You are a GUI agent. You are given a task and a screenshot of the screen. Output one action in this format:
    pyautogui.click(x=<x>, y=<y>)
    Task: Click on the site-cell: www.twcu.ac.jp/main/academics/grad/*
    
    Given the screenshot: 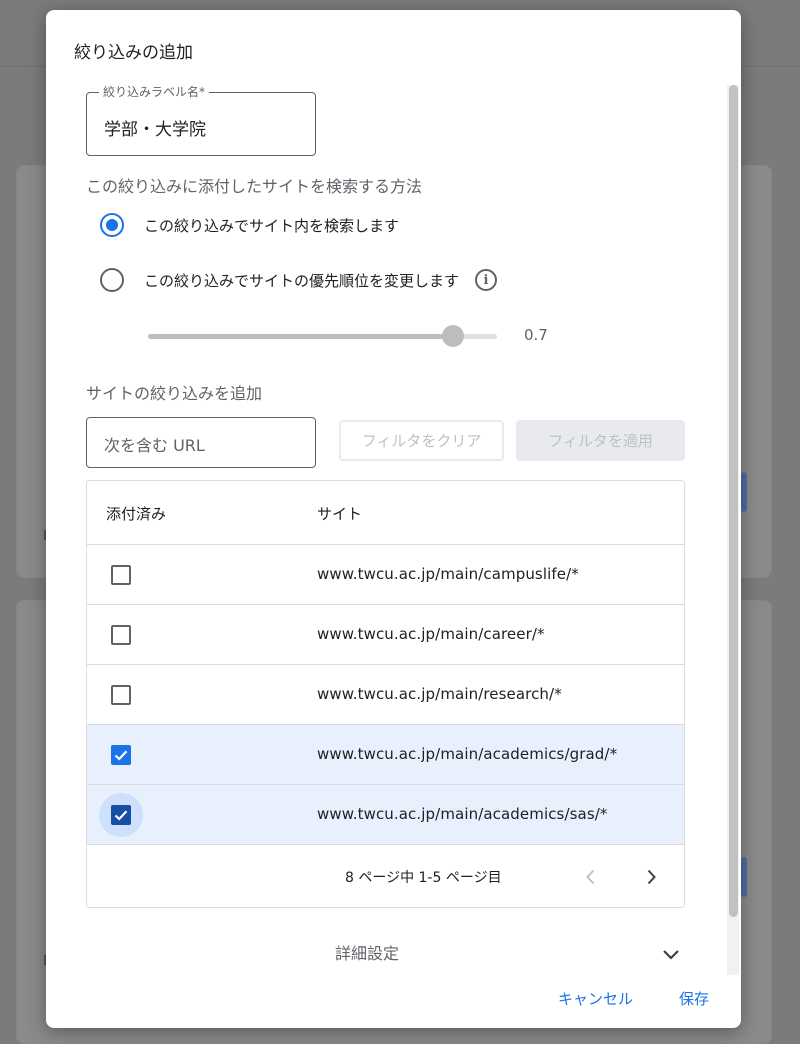 What is the action you would take?
    pyautogui.click(x=467, y=754)
    